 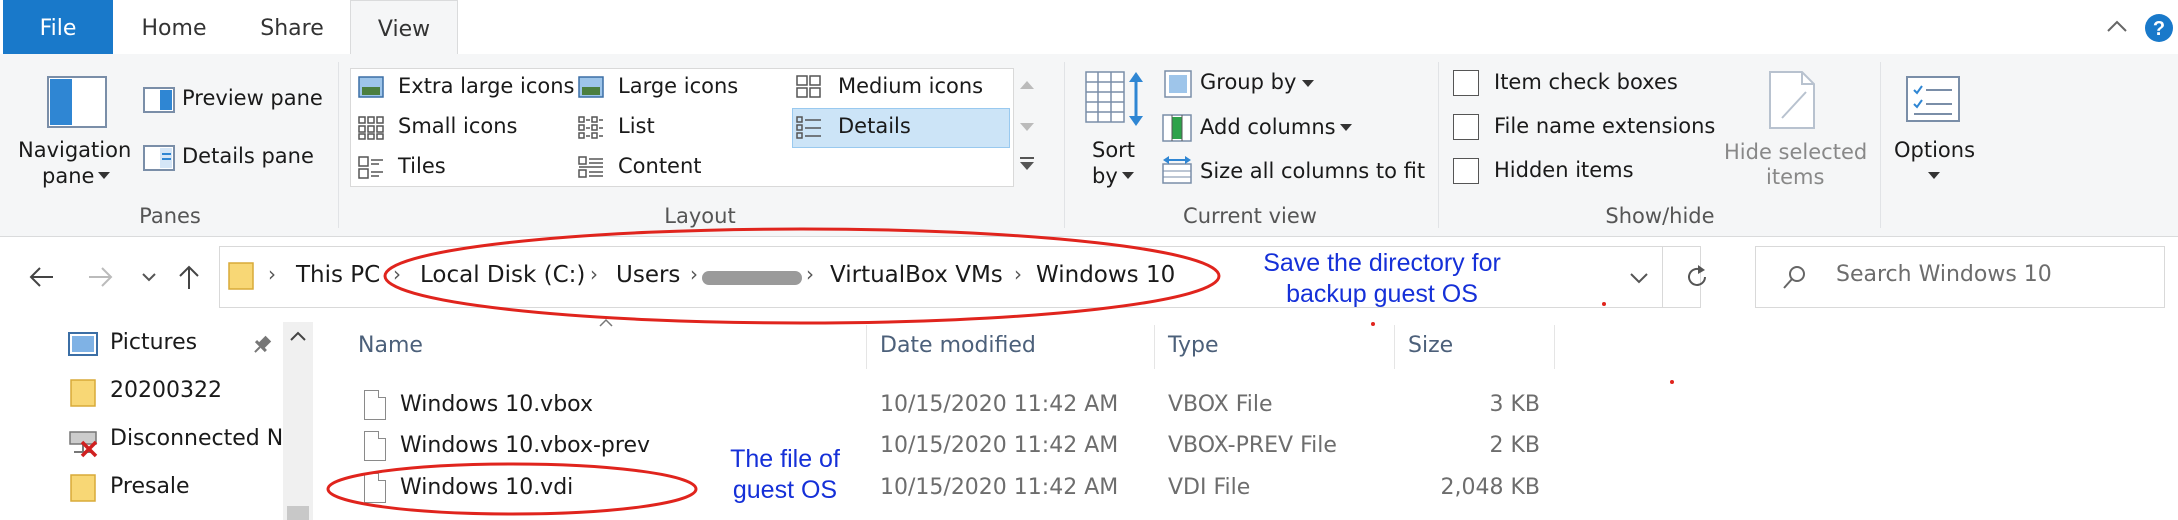 What do you see at coordinates (1514, 404) in the screenshot?
I see `file-size: 3 KB` at bounding box center [1514, 404].